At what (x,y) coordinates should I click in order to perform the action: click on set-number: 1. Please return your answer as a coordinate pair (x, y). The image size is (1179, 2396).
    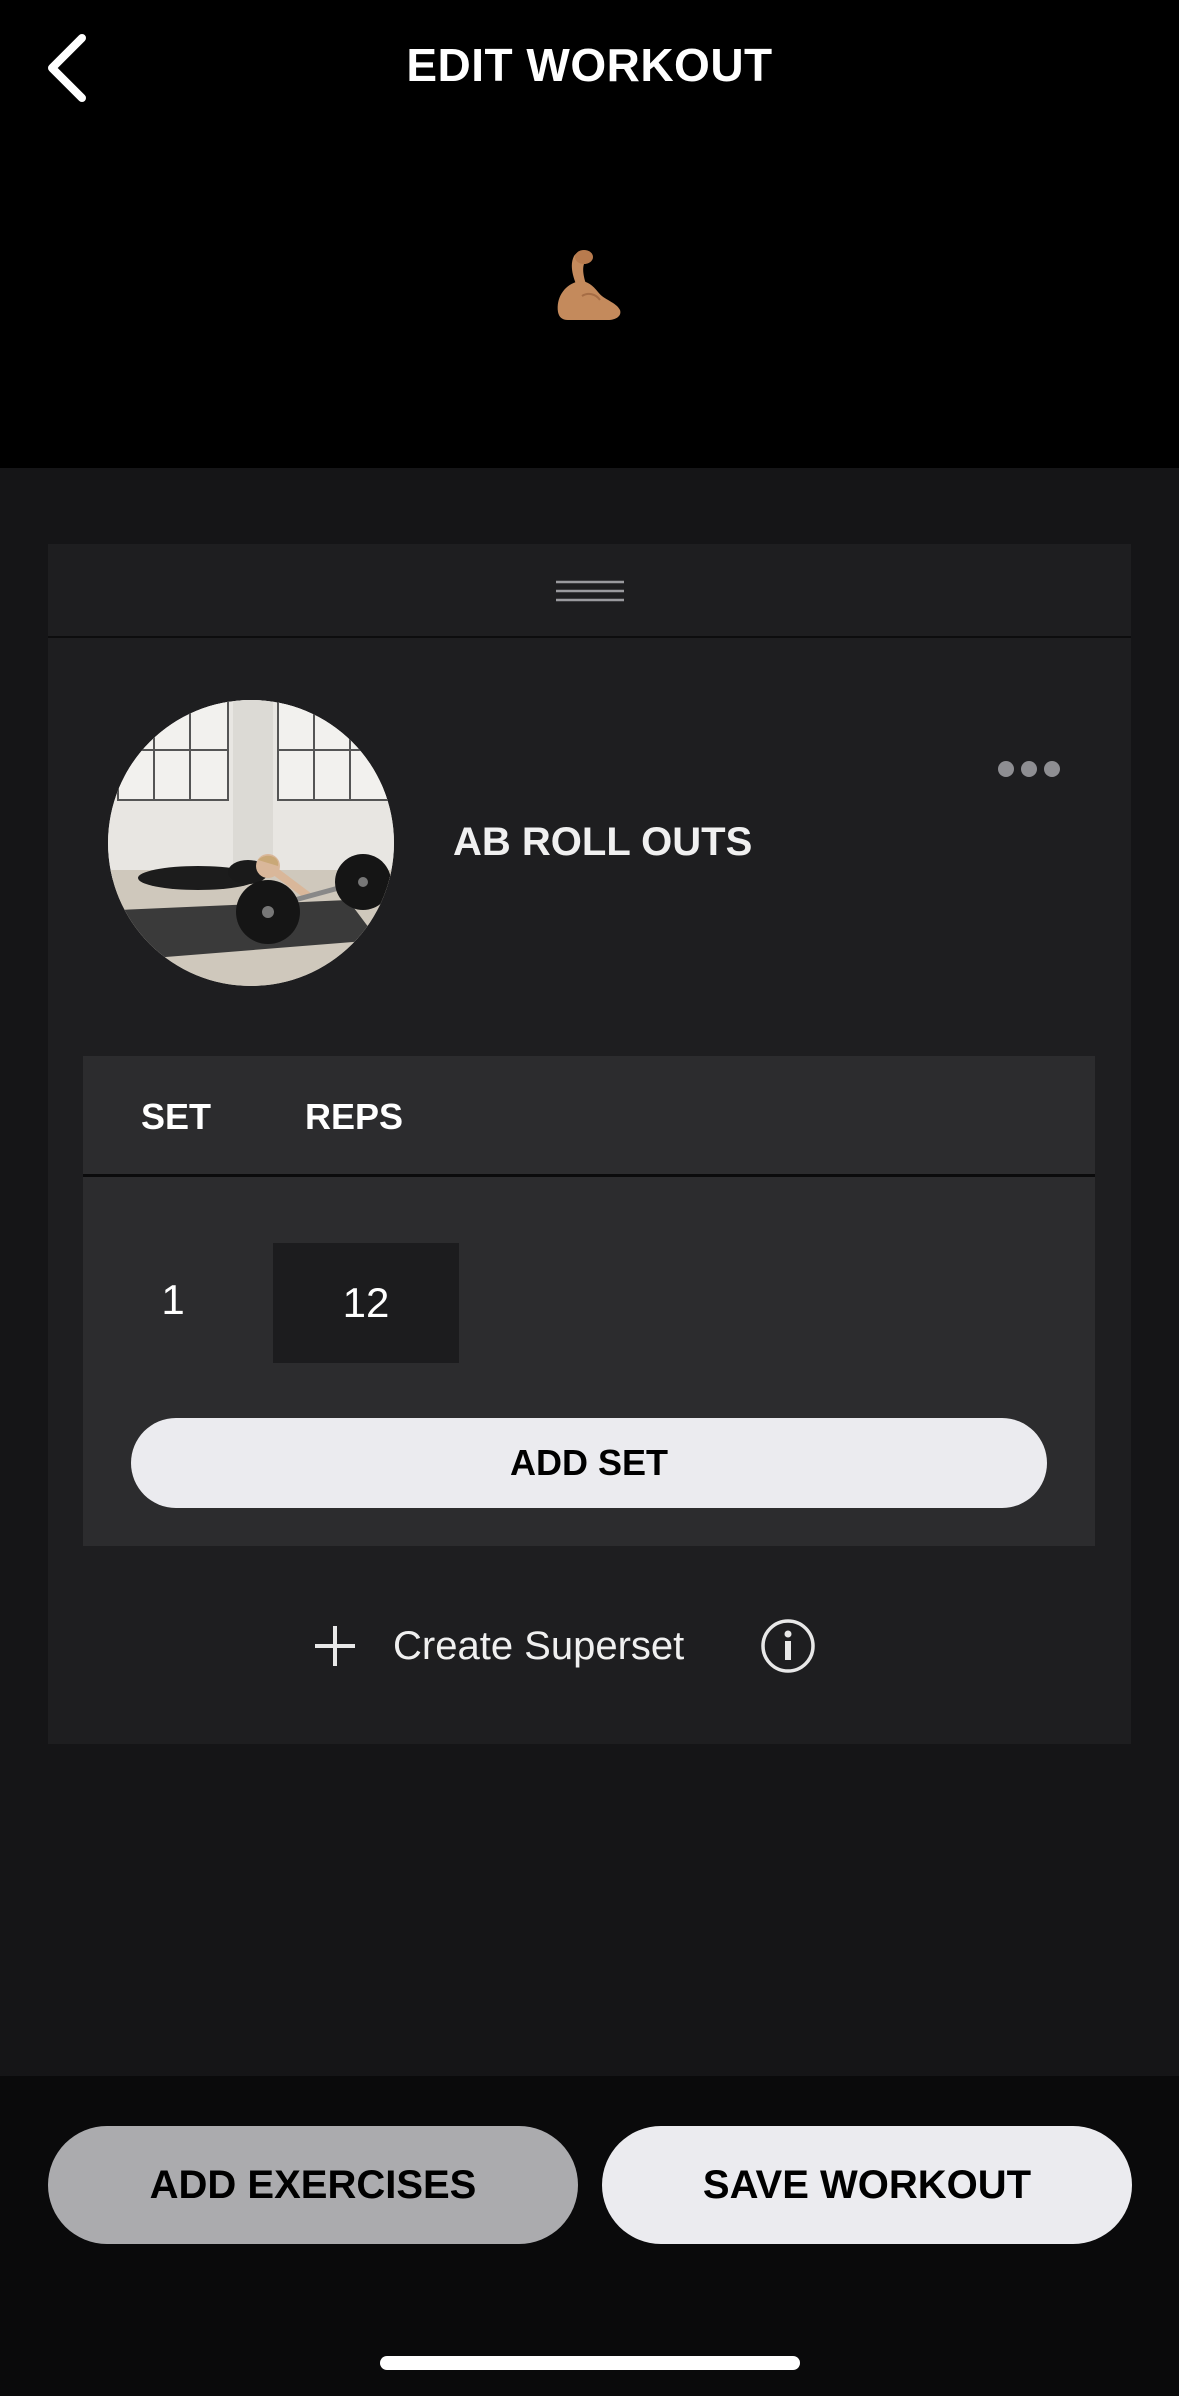
    Looking at the image, I should click on (173, 1299).